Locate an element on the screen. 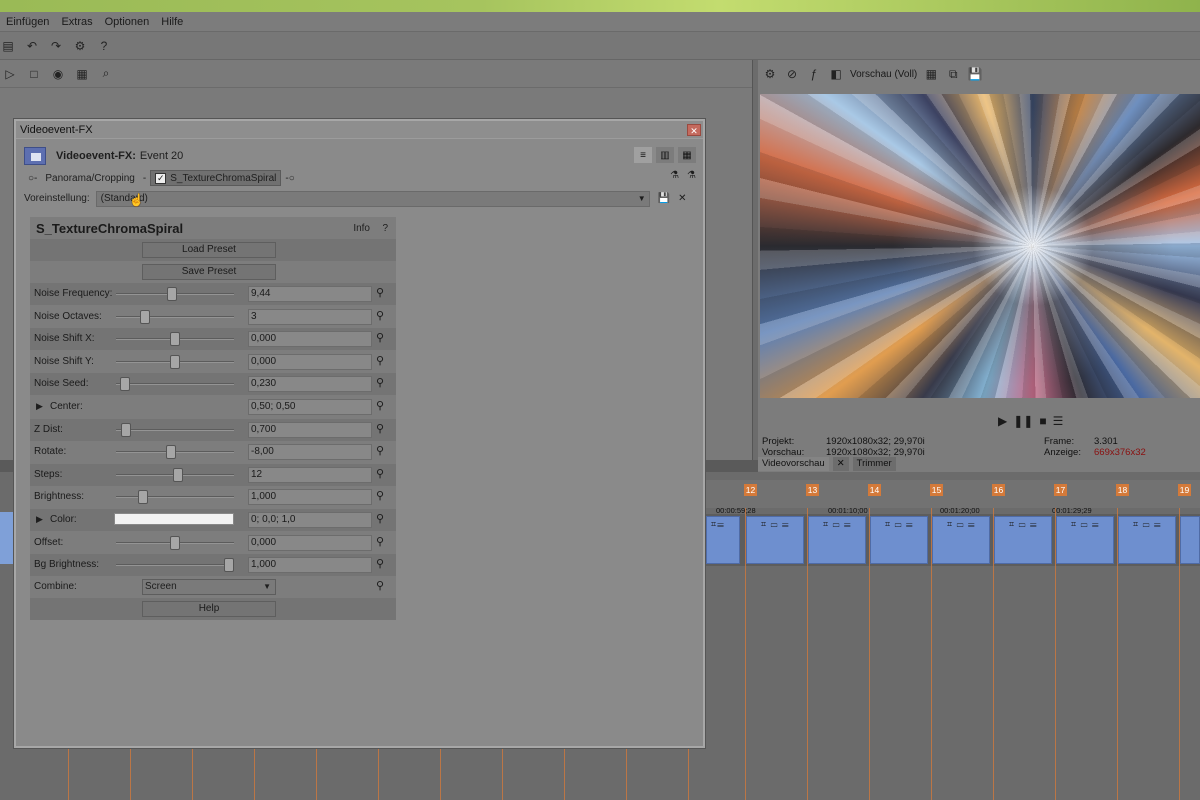 This screenshot has width=1200, height=800. combine-select: Screen ▼ is located at coordinates (209, 587).